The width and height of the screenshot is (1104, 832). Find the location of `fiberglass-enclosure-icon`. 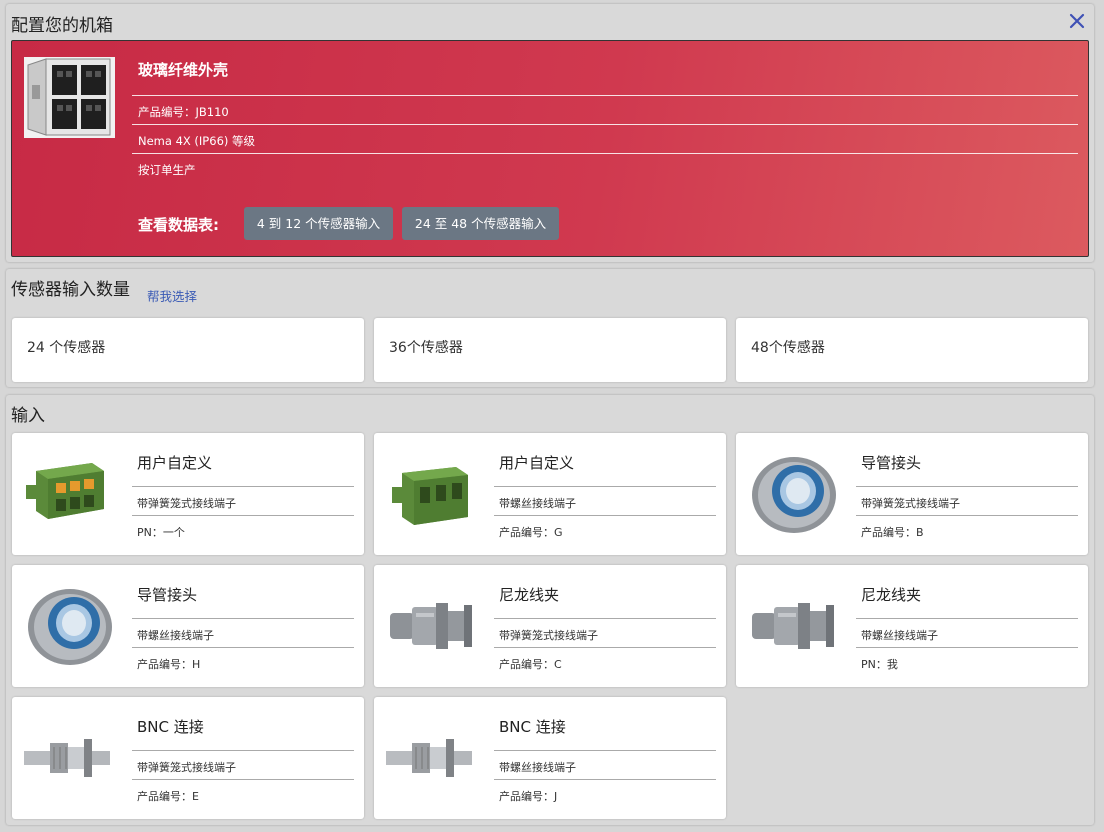

fiberglass-enclosure-icon is located at coordinates (69, 97).